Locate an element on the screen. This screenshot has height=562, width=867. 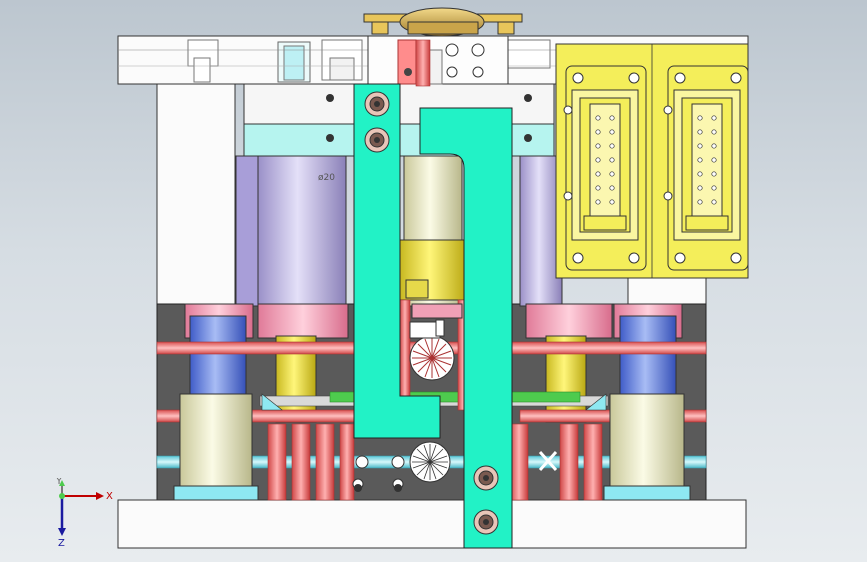
x-axis-arrow is located at coordinates (83, 496).